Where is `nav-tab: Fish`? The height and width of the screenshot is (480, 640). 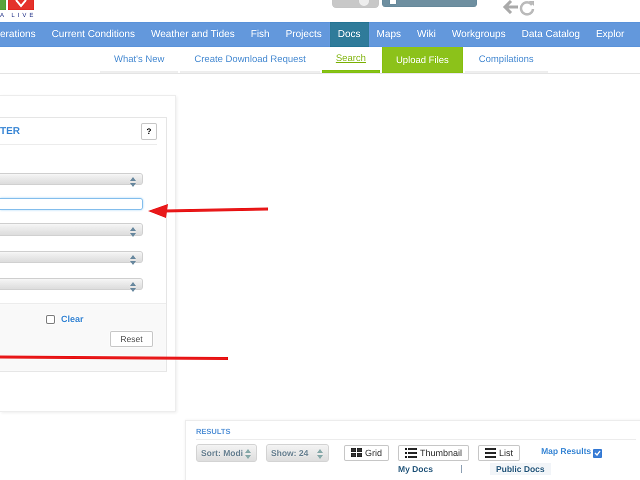 nav-tab: Fish is located at coordinates (260, 34).